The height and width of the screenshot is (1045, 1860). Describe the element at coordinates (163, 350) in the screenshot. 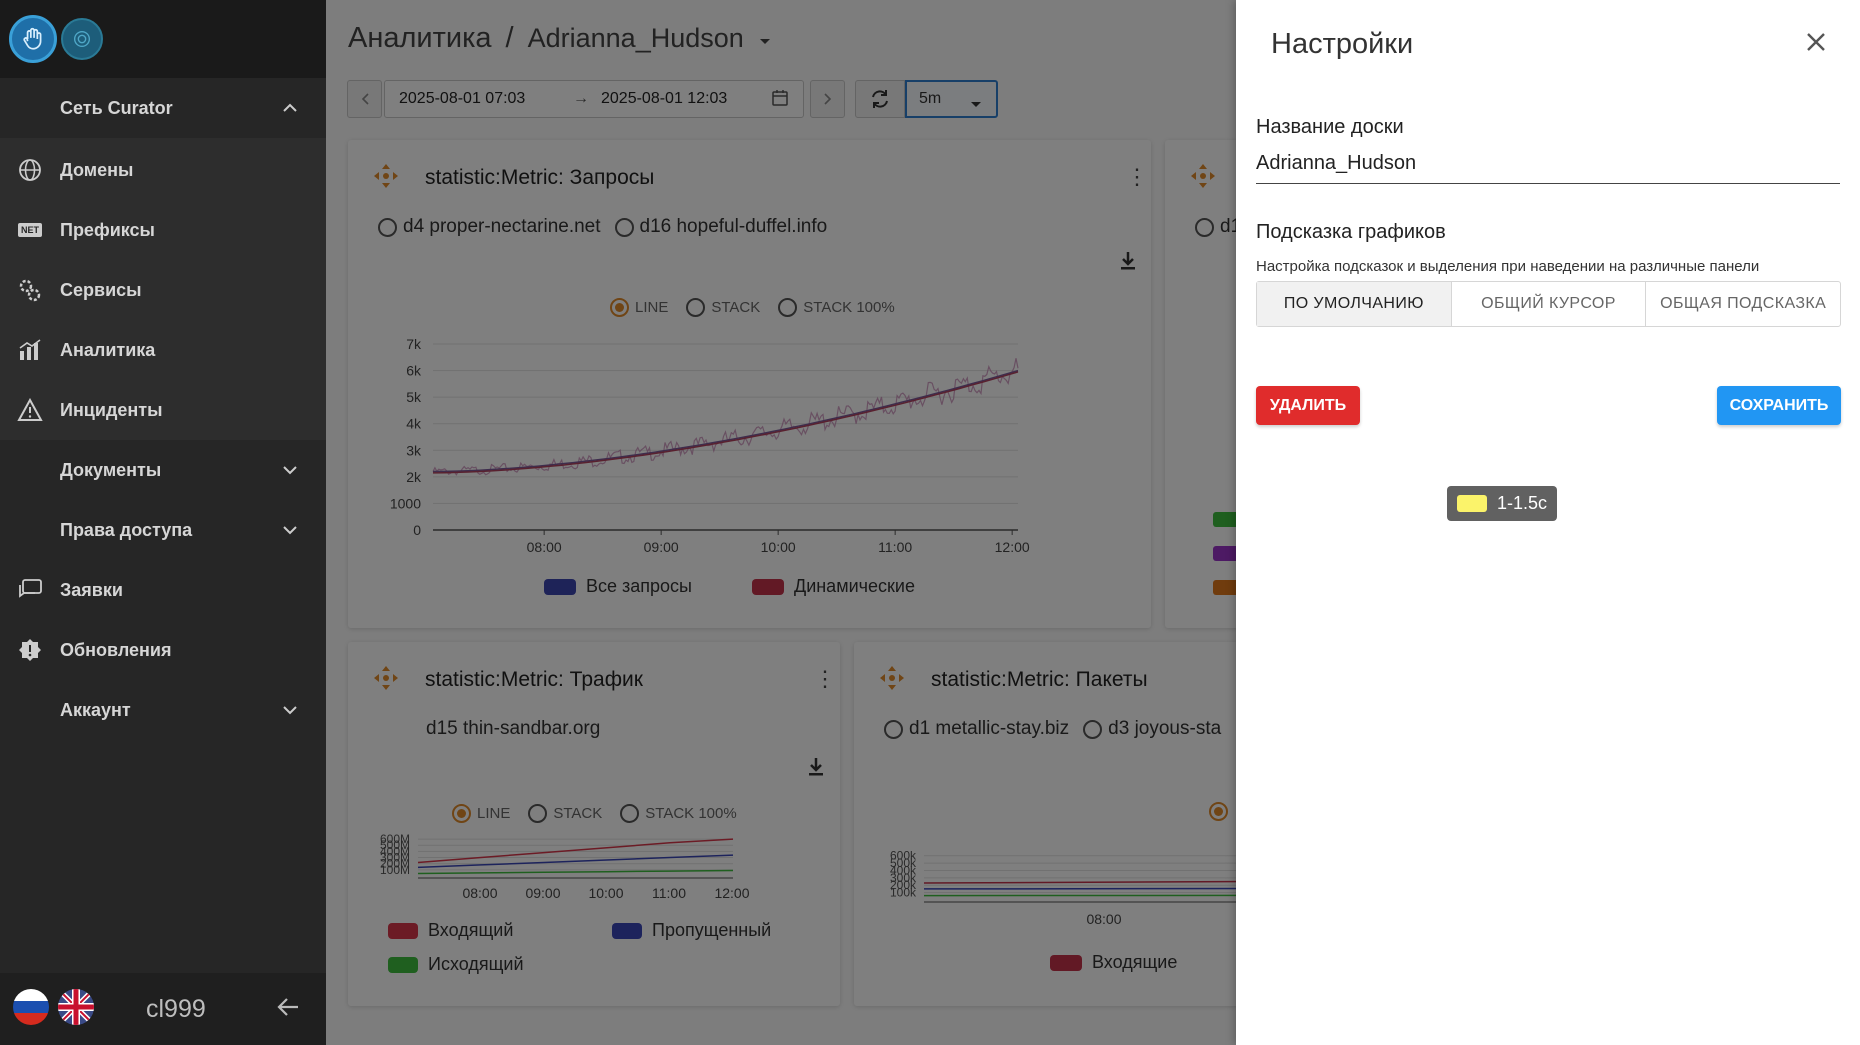

I see `sidebar-item-analytics: Аналитика` at that location.